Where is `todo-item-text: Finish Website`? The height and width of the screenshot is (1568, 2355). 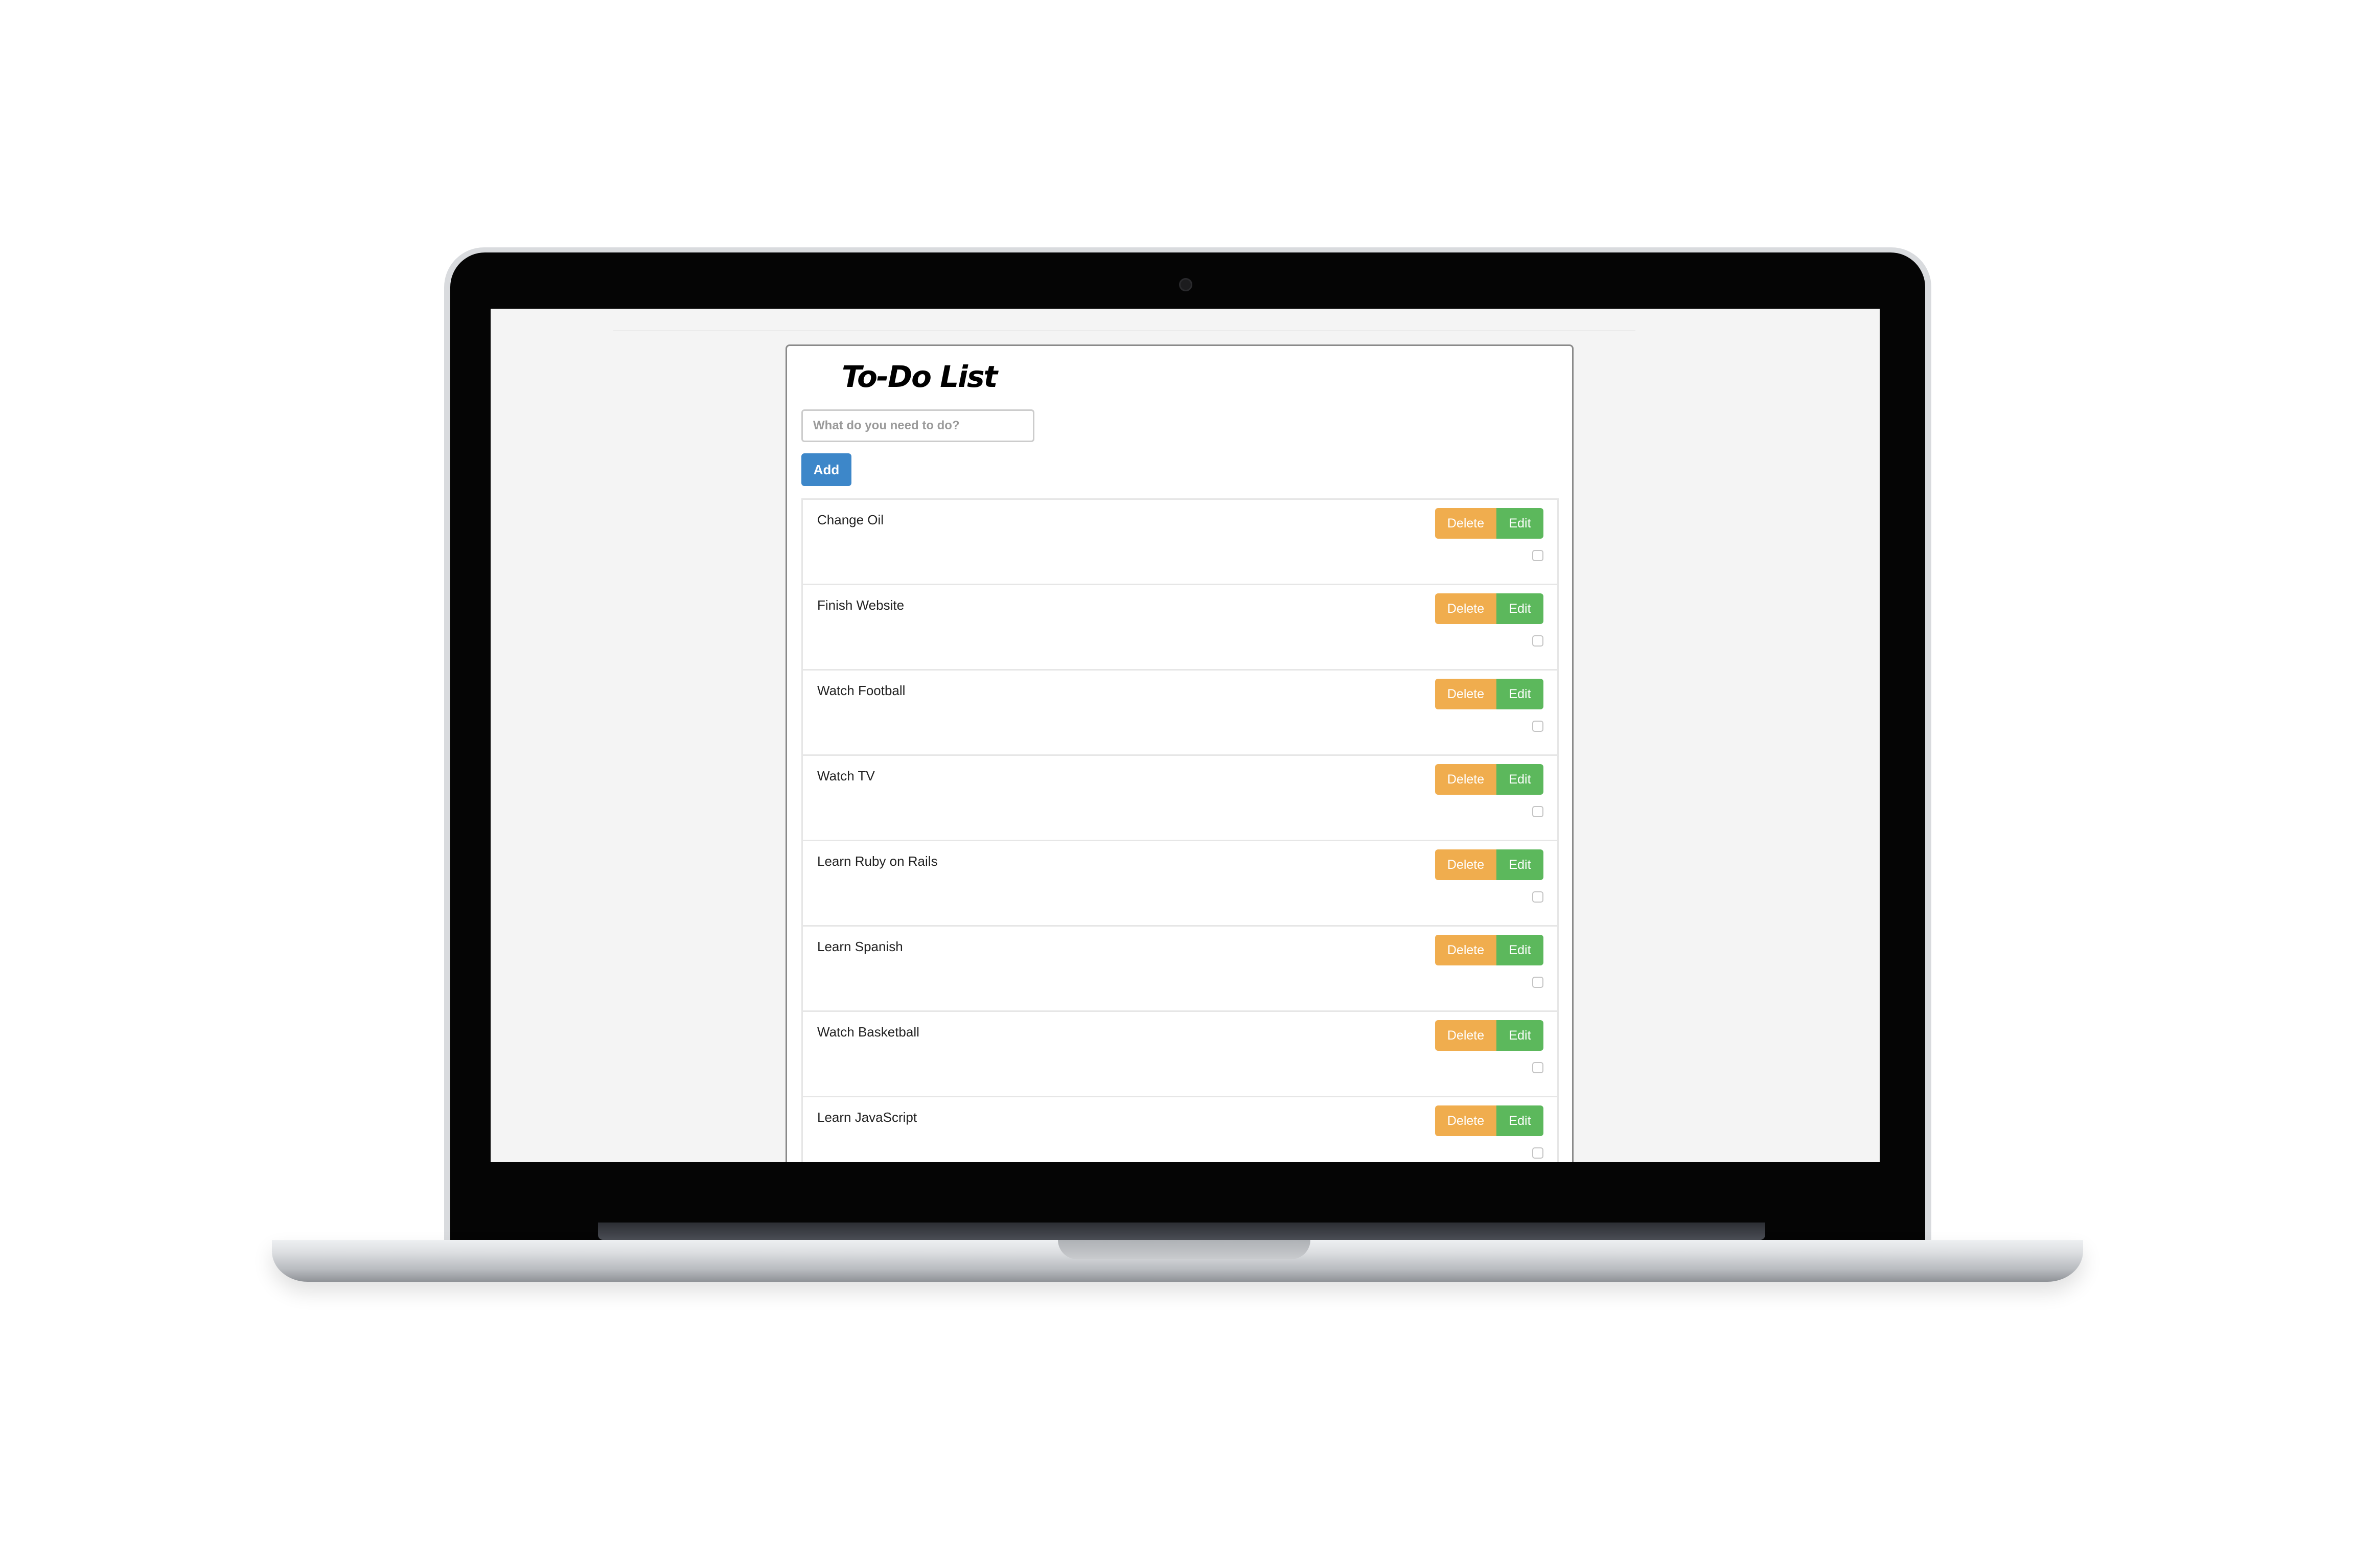 todo-item-text: Finish Website is located at coordinates (861, 605).